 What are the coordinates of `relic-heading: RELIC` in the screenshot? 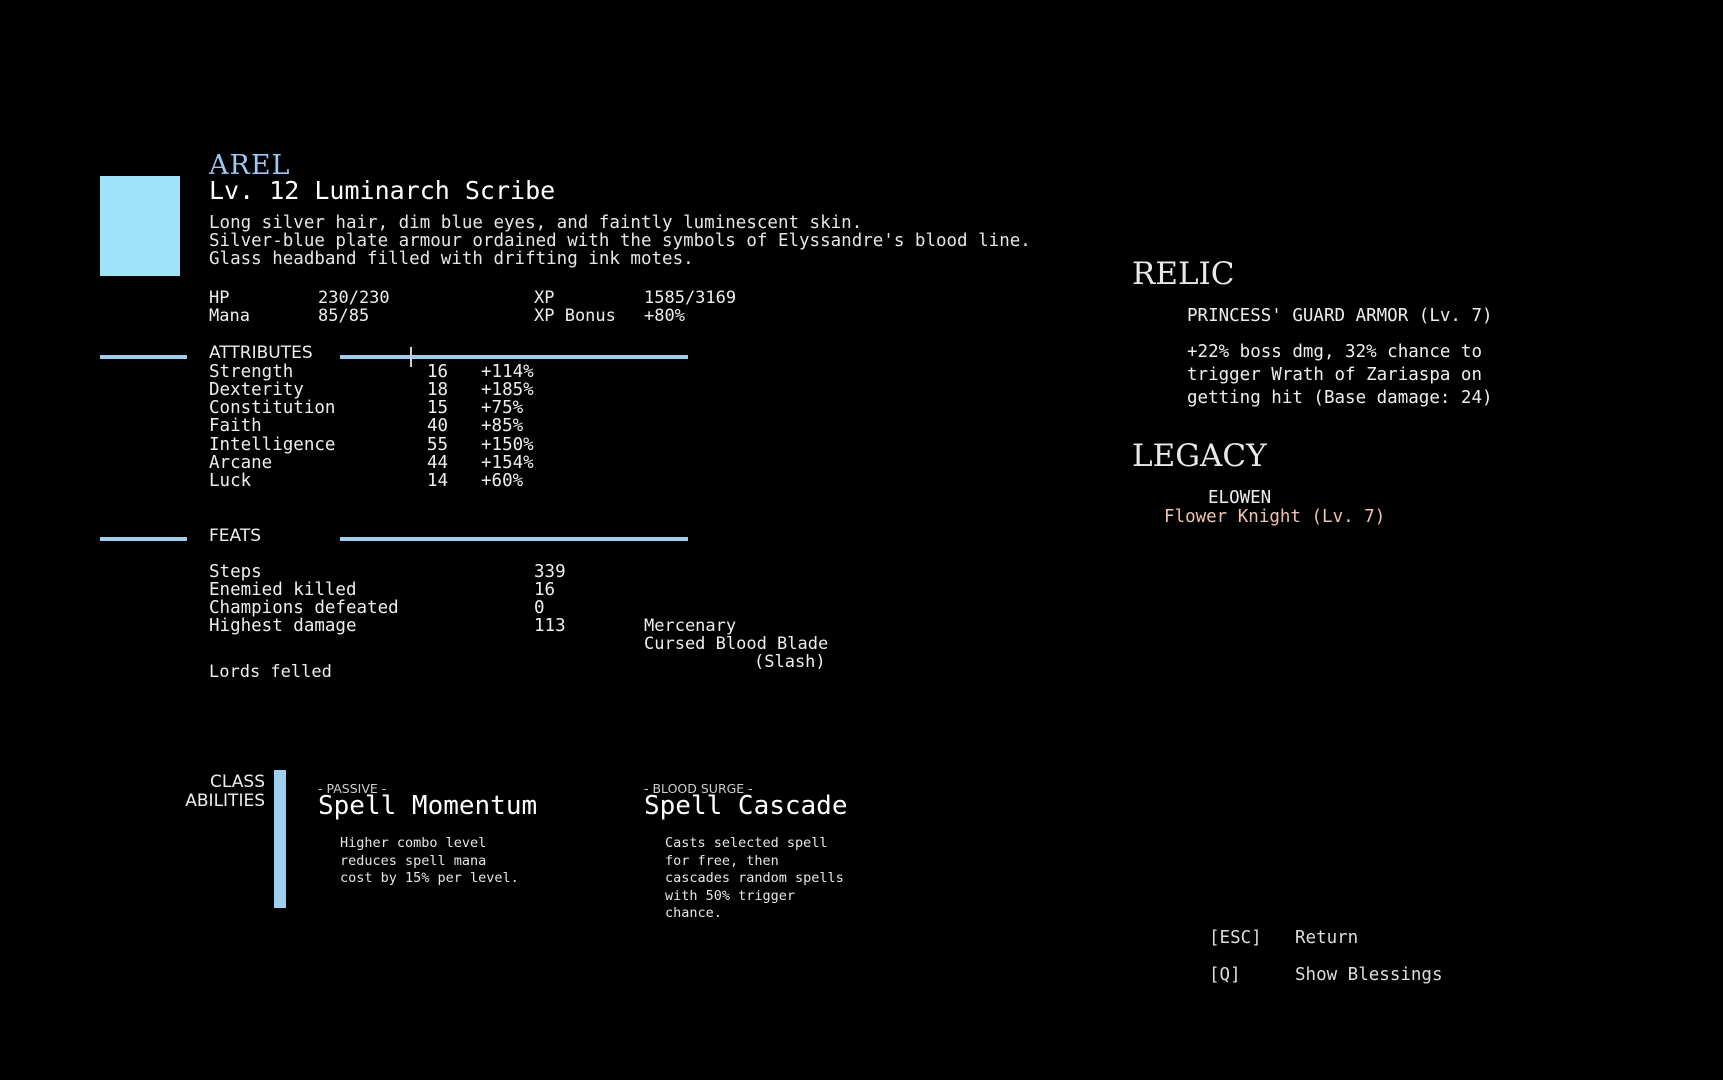 It's located at (1183, 274).